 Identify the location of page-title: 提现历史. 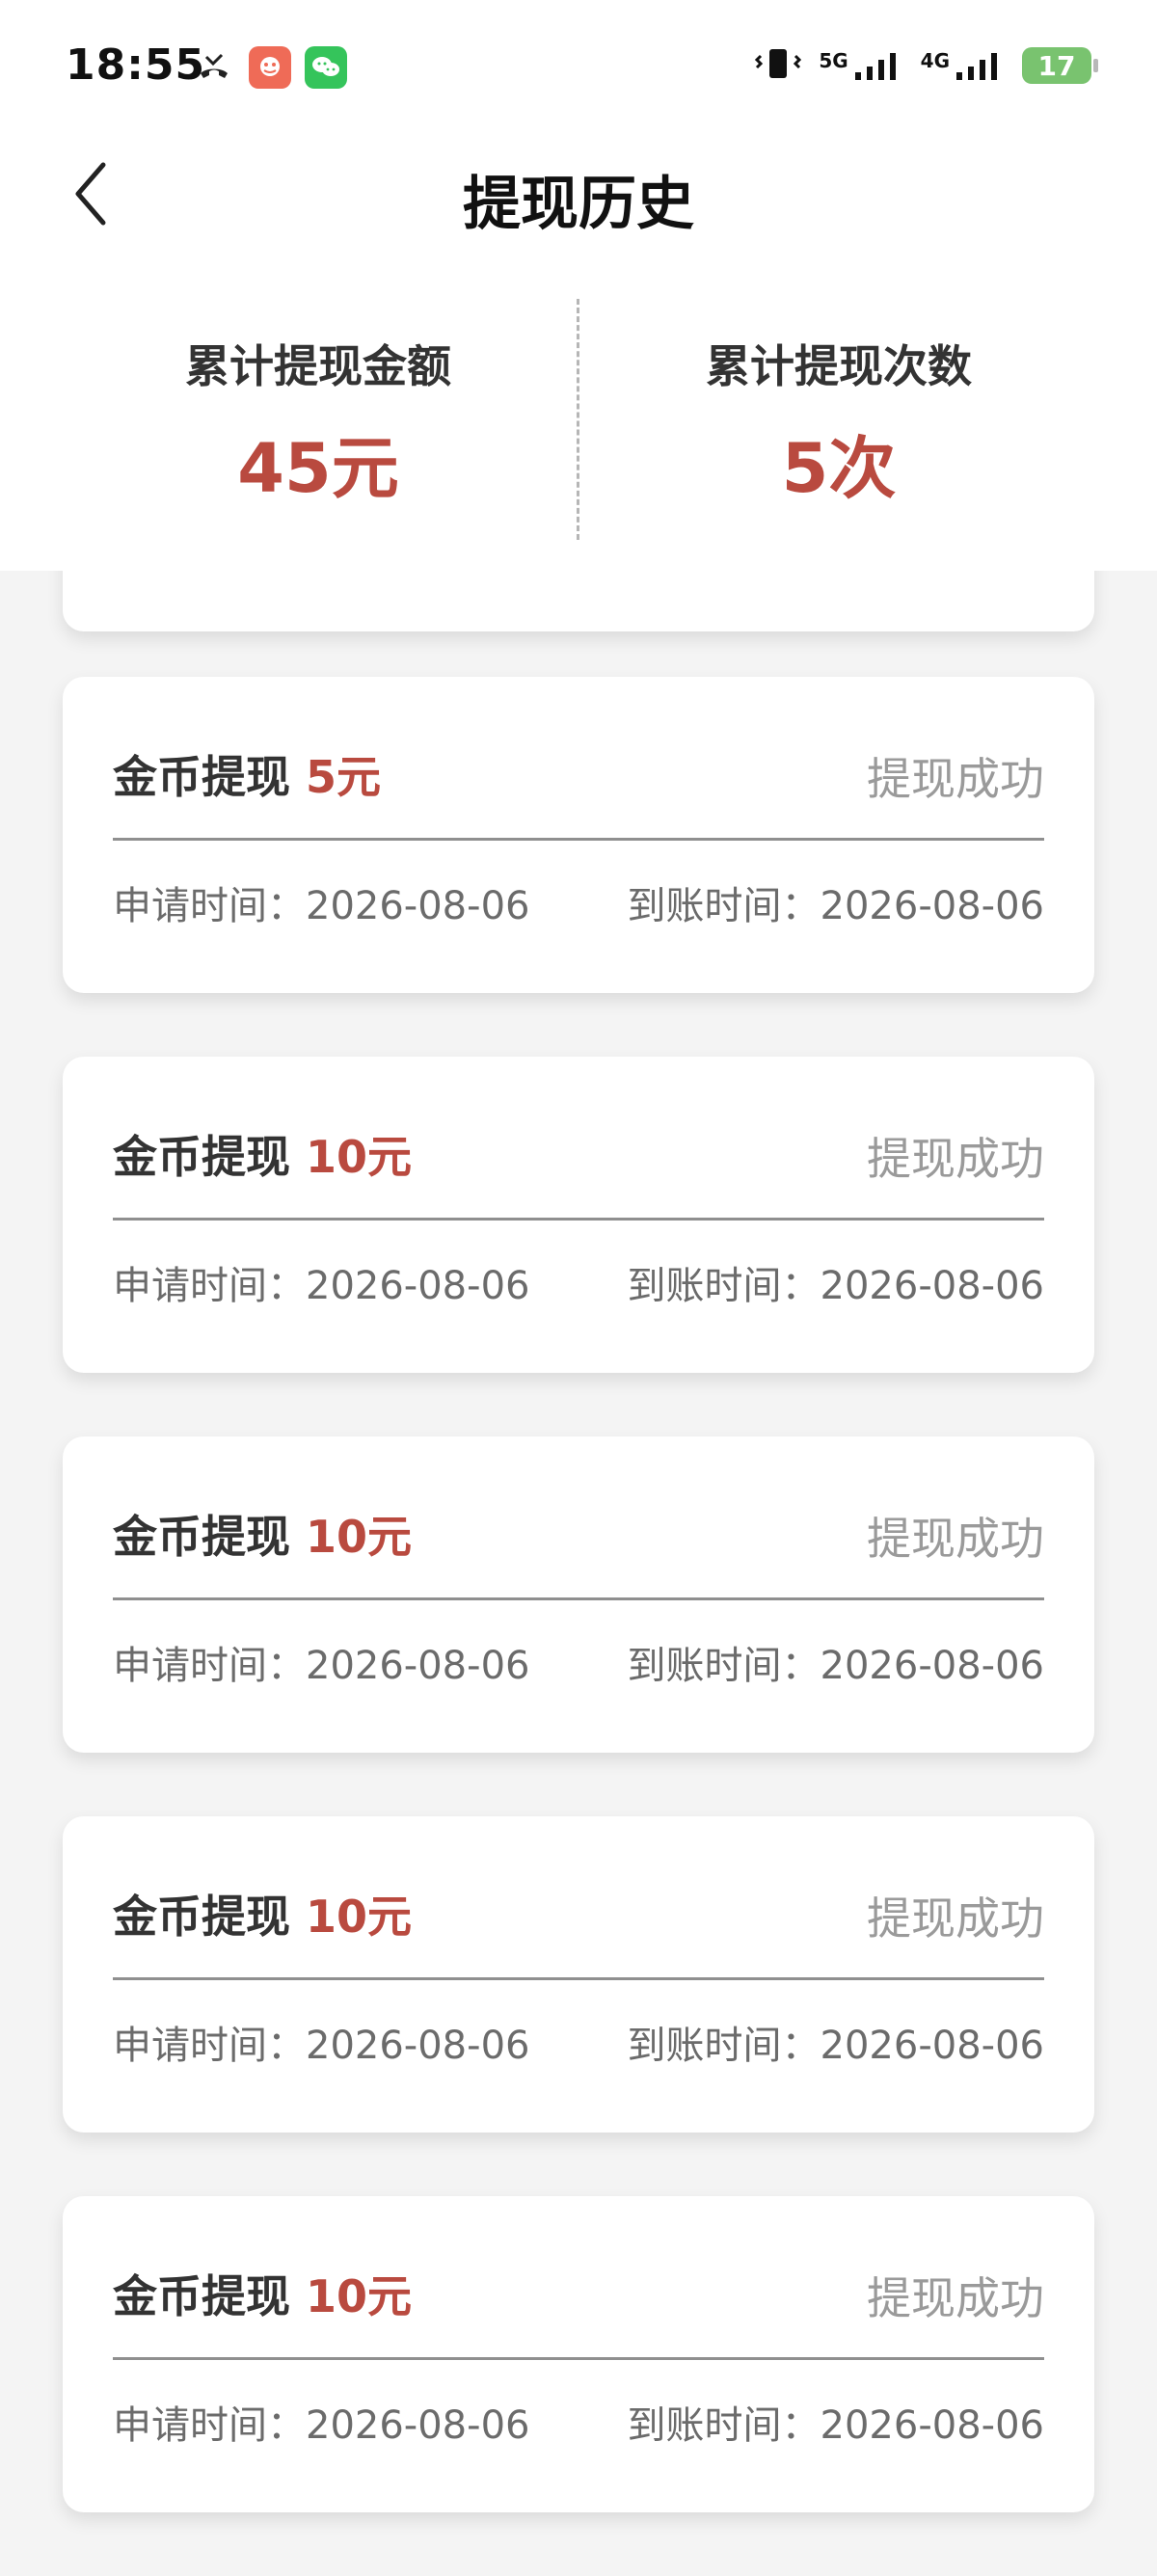
(578, 205).